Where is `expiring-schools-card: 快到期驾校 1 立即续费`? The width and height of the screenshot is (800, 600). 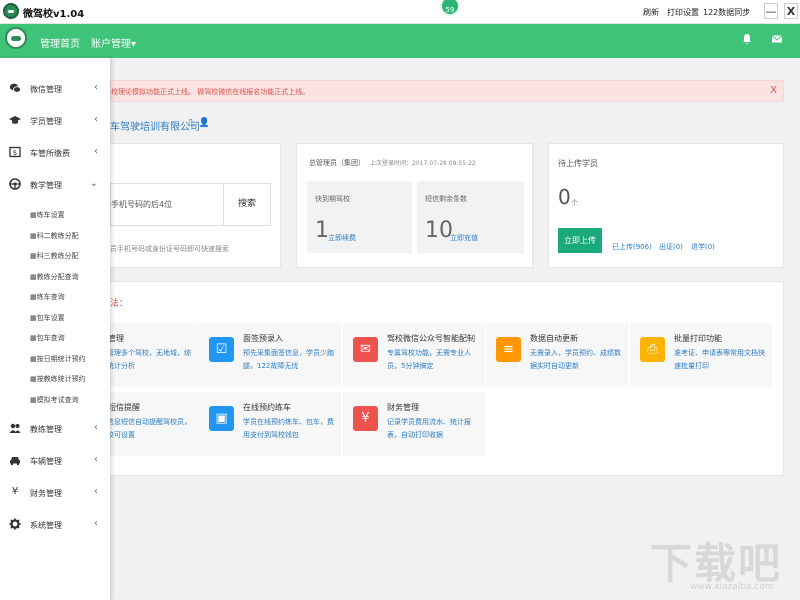 expiring-schools-card: 快到期驾校 1 立即续费 is located at coordinates (359, 217).